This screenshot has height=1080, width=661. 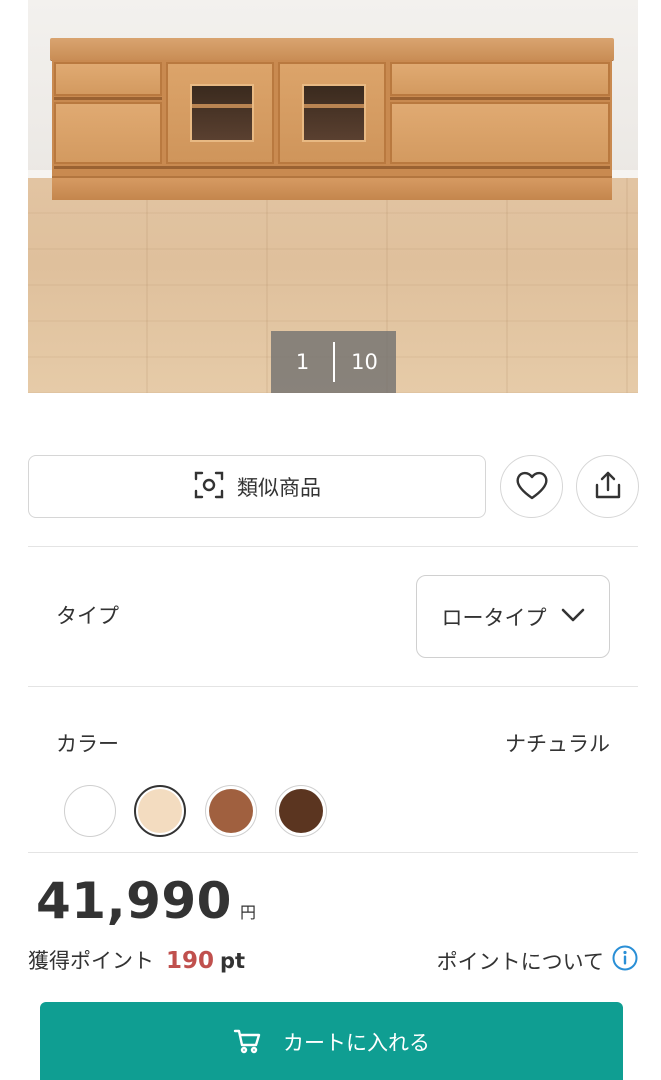 What do you see at coordinates (494, 617) in the screenshot?
I see `type-select-value: ロータイプ` at bounding box center [494, 617].